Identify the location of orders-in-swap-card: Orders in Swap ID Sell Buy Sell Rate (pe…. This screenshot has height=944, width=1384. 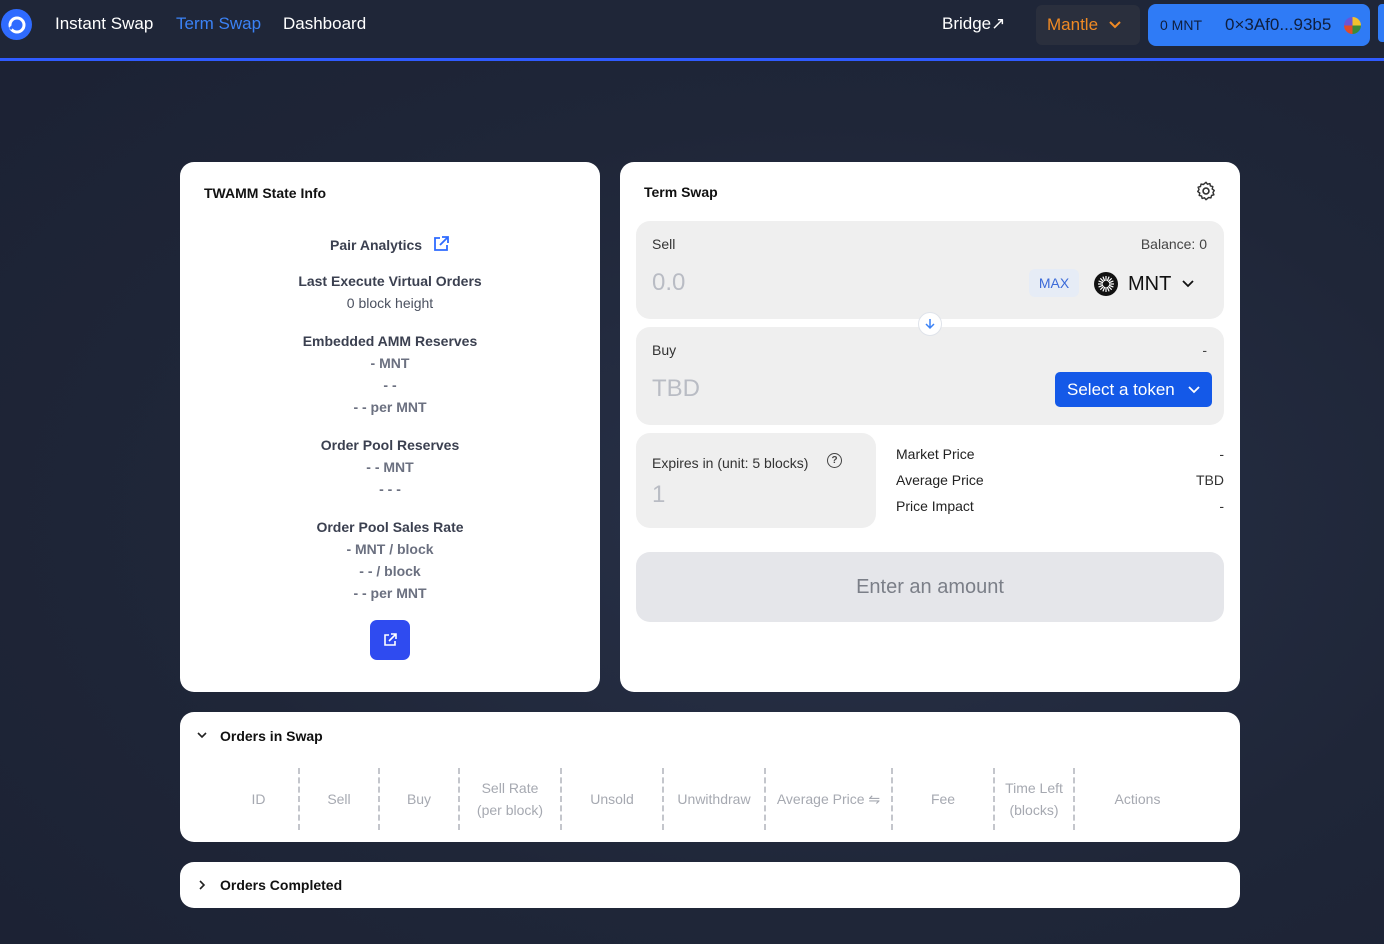
(710, 777).